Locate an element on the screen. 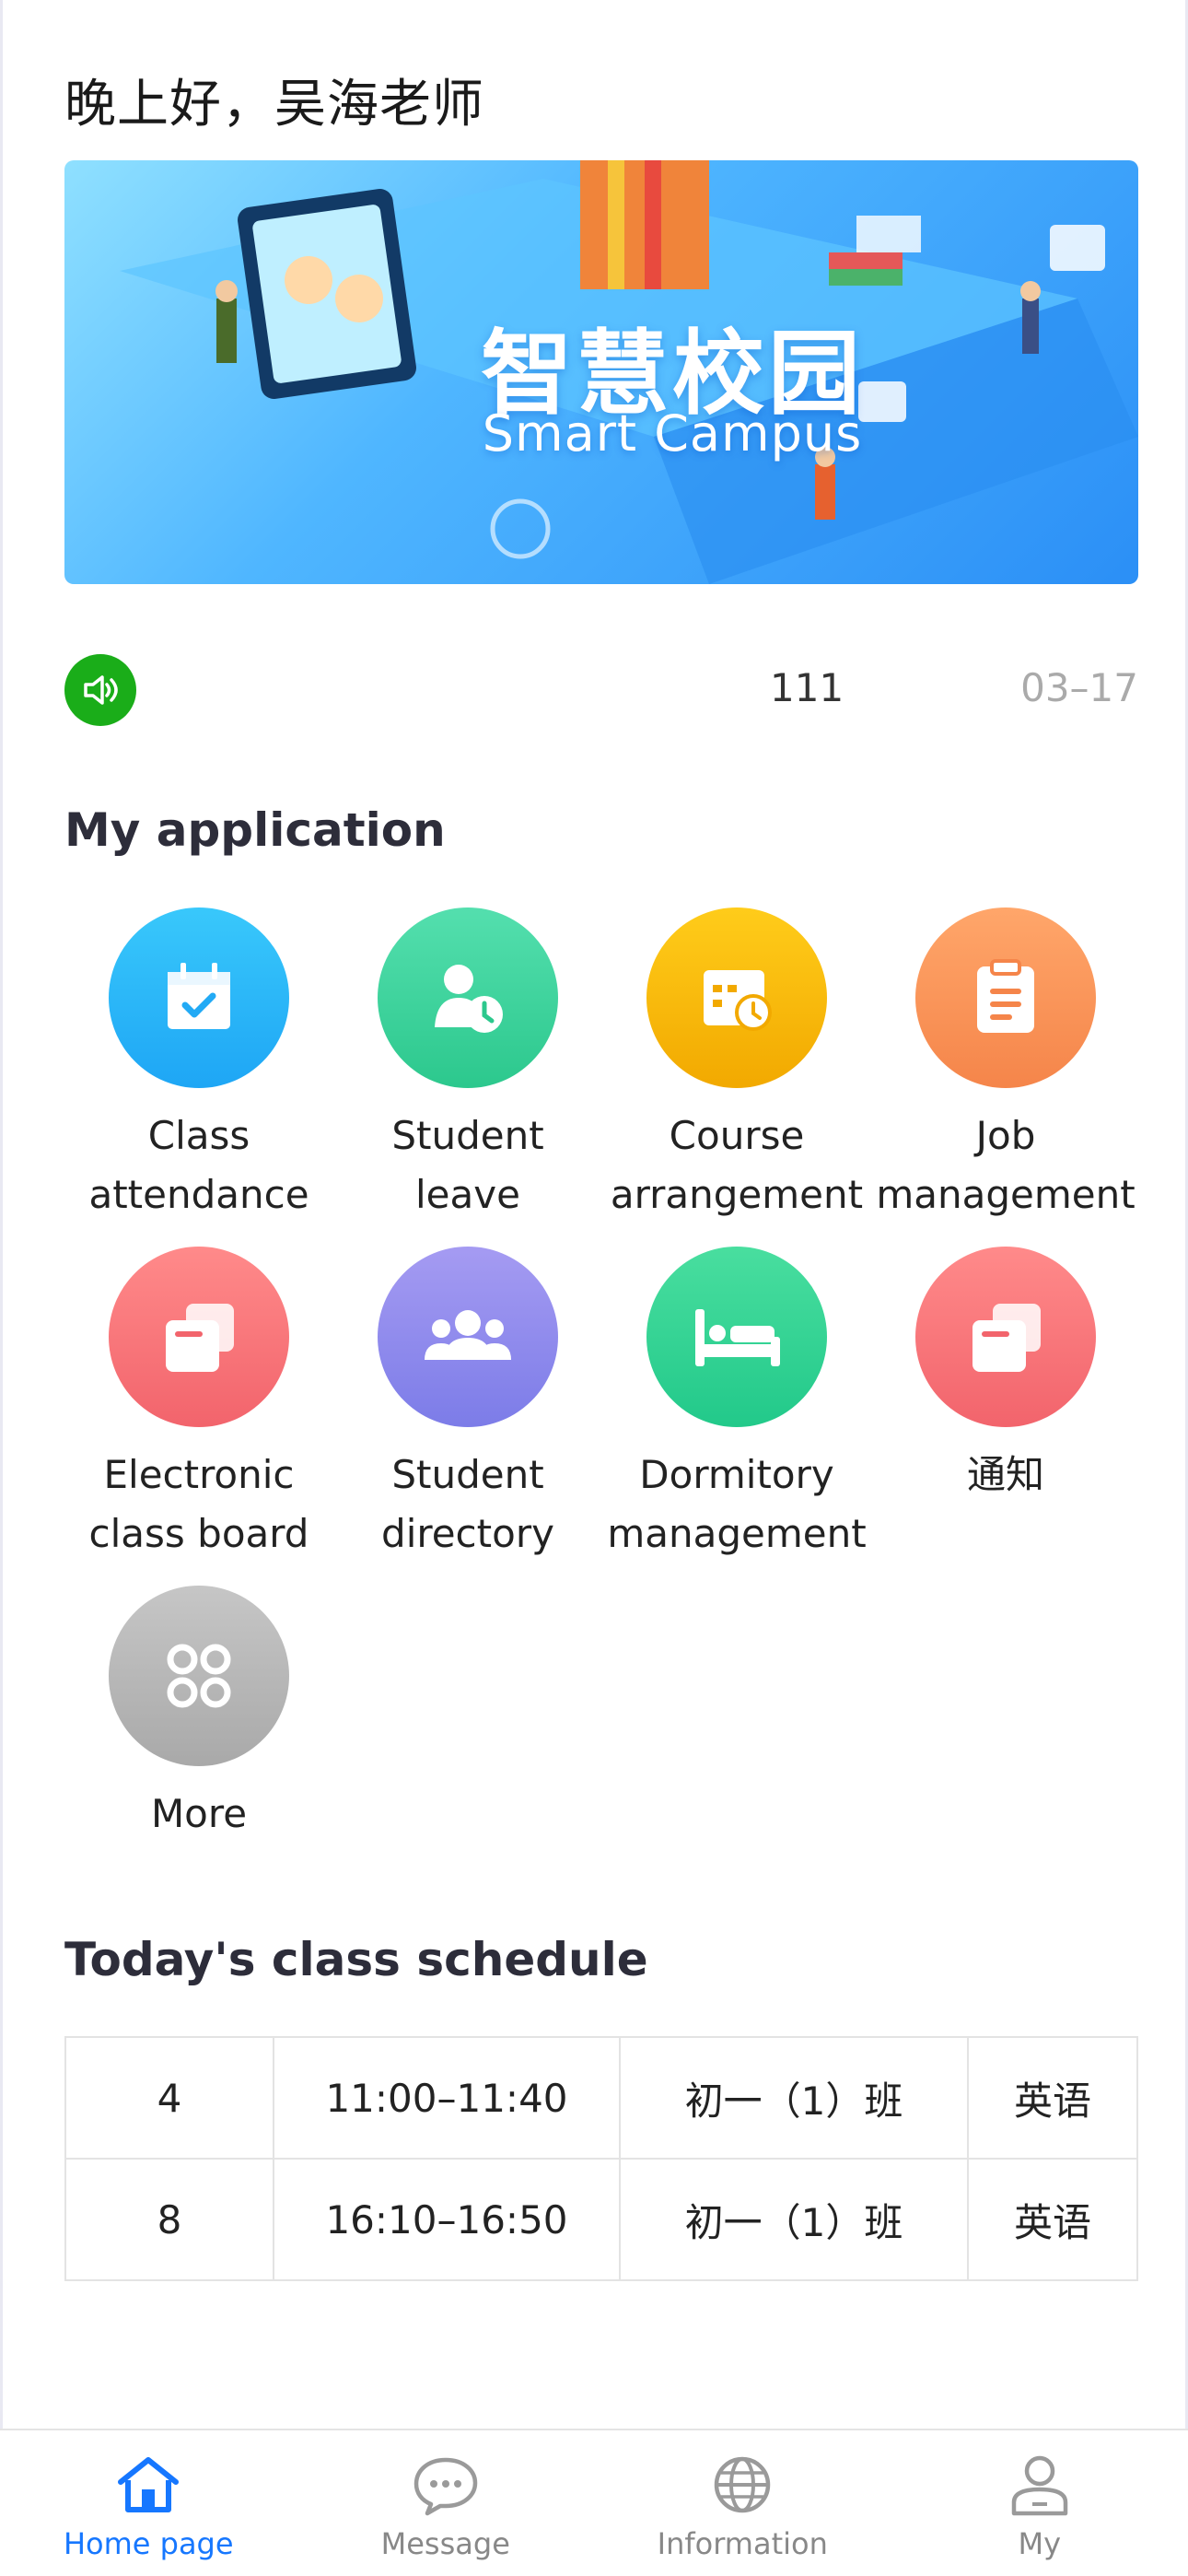 Image resolution: width=1188 pixels, height=2576 pixels. table-row: 8 16:10–16:50 初一（1）班 英语 is located at coordinates (601, 2219).